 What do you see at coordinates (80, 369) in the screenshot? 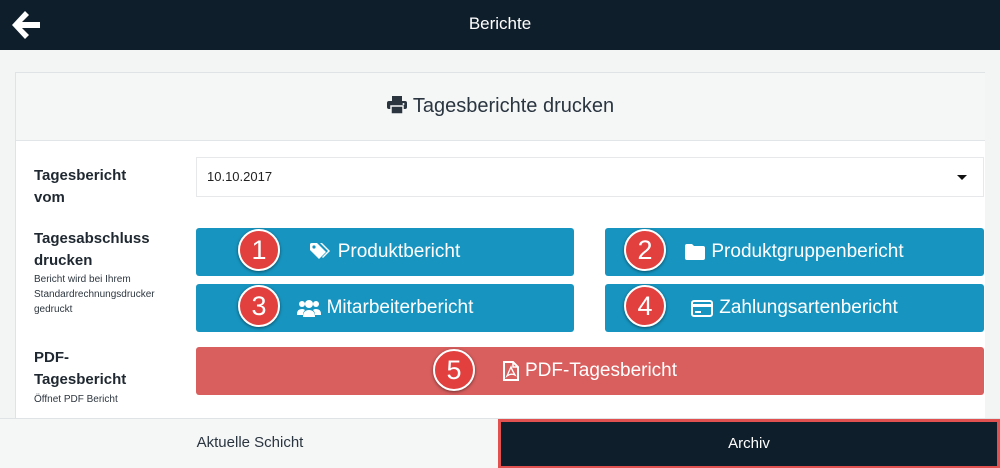
I see `pdf-label: PDF- Tagesbericht` at bounding box center [80, 369].